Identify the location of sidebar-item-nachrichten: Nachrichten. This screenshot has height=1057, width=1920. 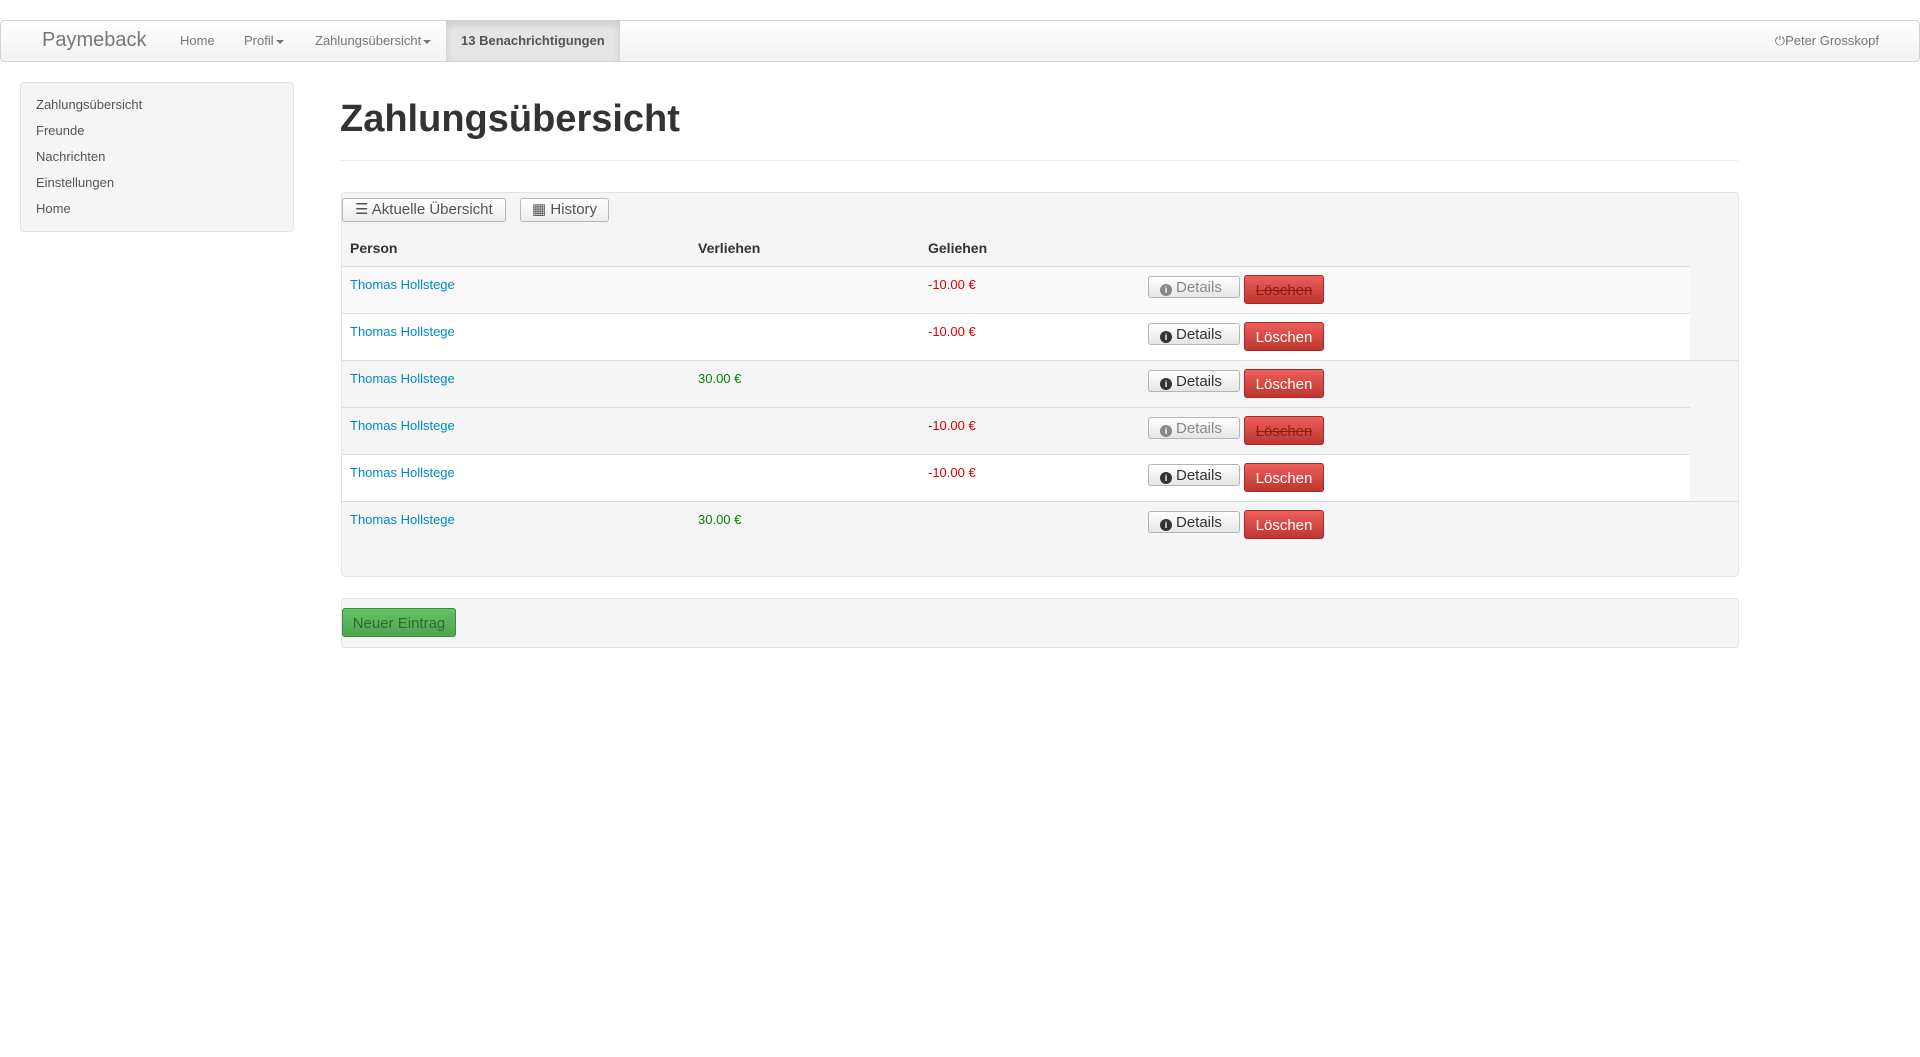
(70, 156).